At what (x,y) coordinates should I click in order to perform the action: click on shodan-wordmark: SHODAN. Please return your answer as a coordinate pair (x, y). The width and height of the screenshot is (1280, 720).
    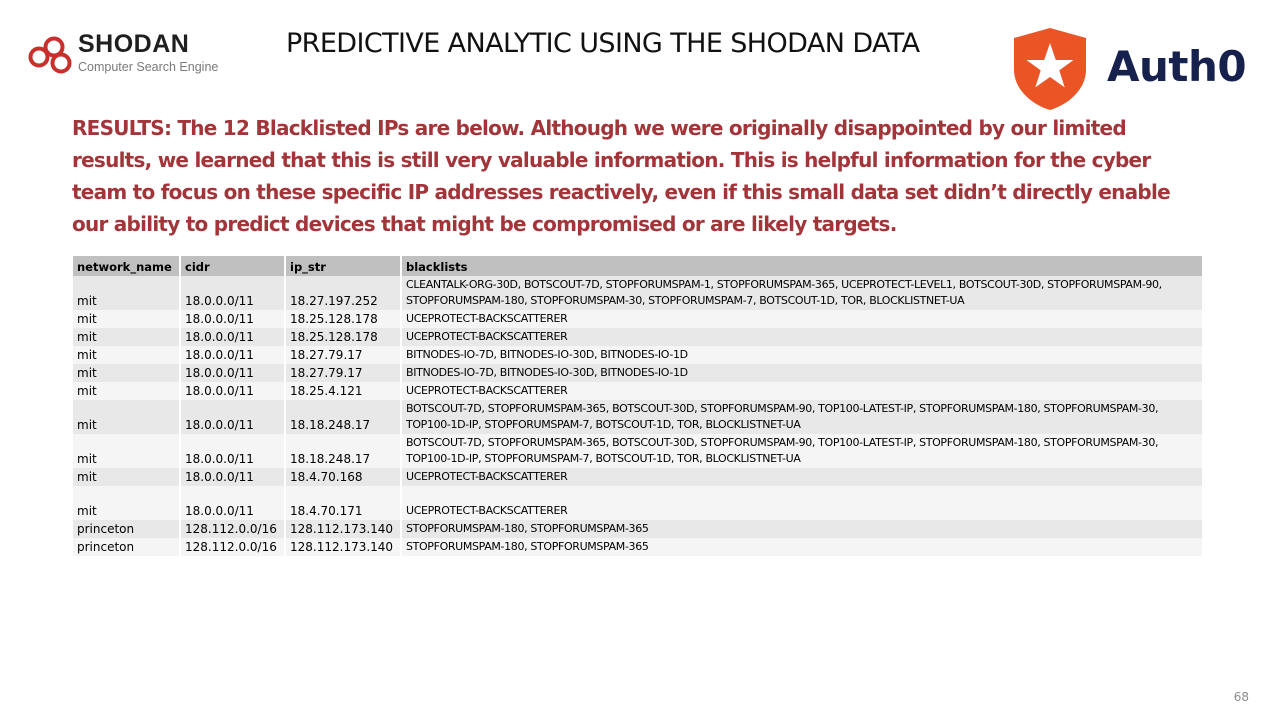
    Looking at the image, I should click on (134, 44).